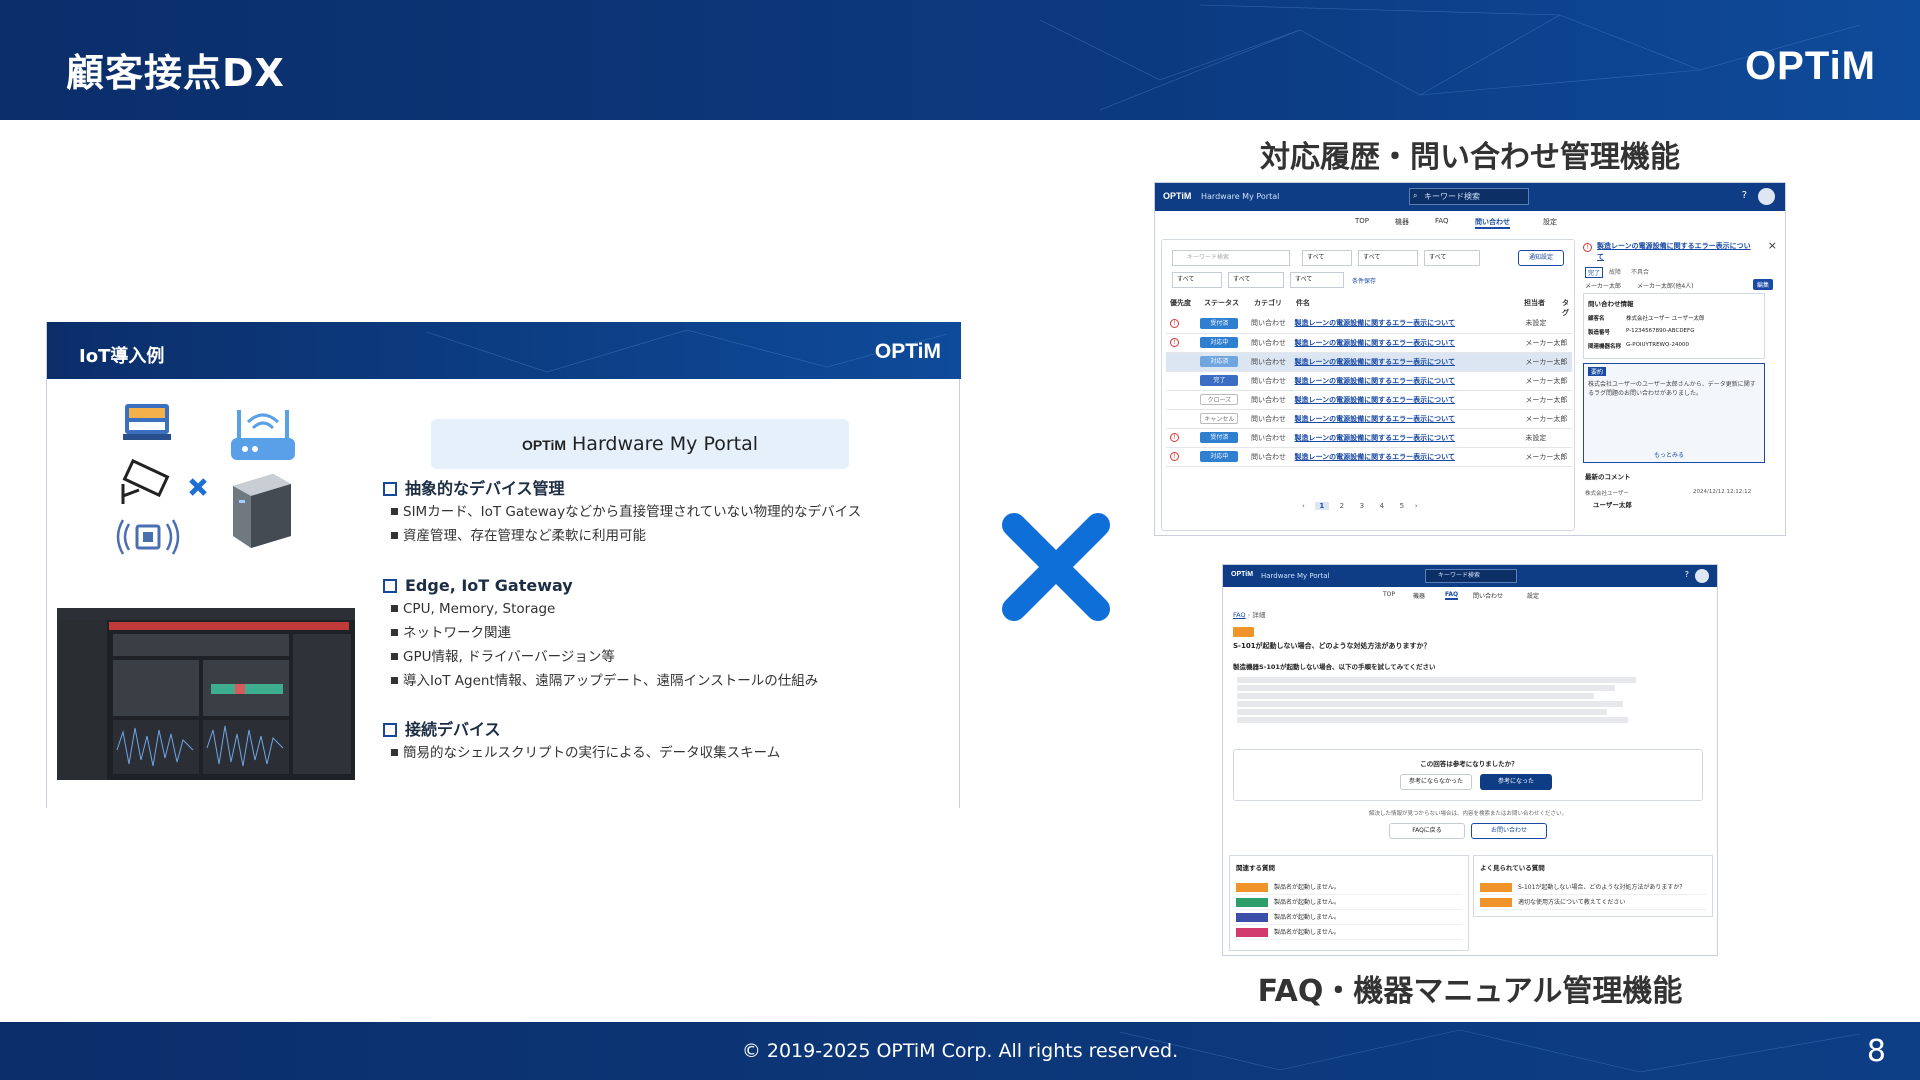 The height and width of the screenshot is (1080, 1920). I want to click on bullet-item: 簡易的なシェルスクリプトの実行による、データ収集スキーム, so click(663, 753).